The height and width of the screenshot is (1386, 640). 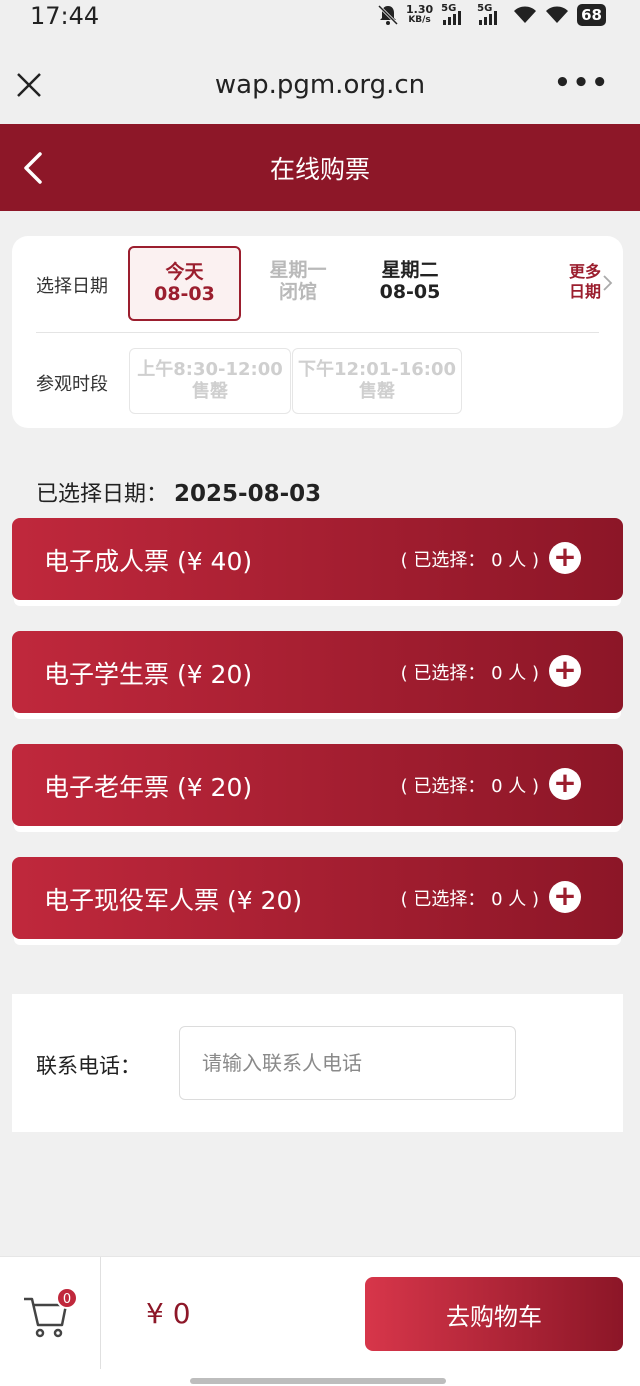 I want to click on chevron-right-icon, so click(x=608, y=283).